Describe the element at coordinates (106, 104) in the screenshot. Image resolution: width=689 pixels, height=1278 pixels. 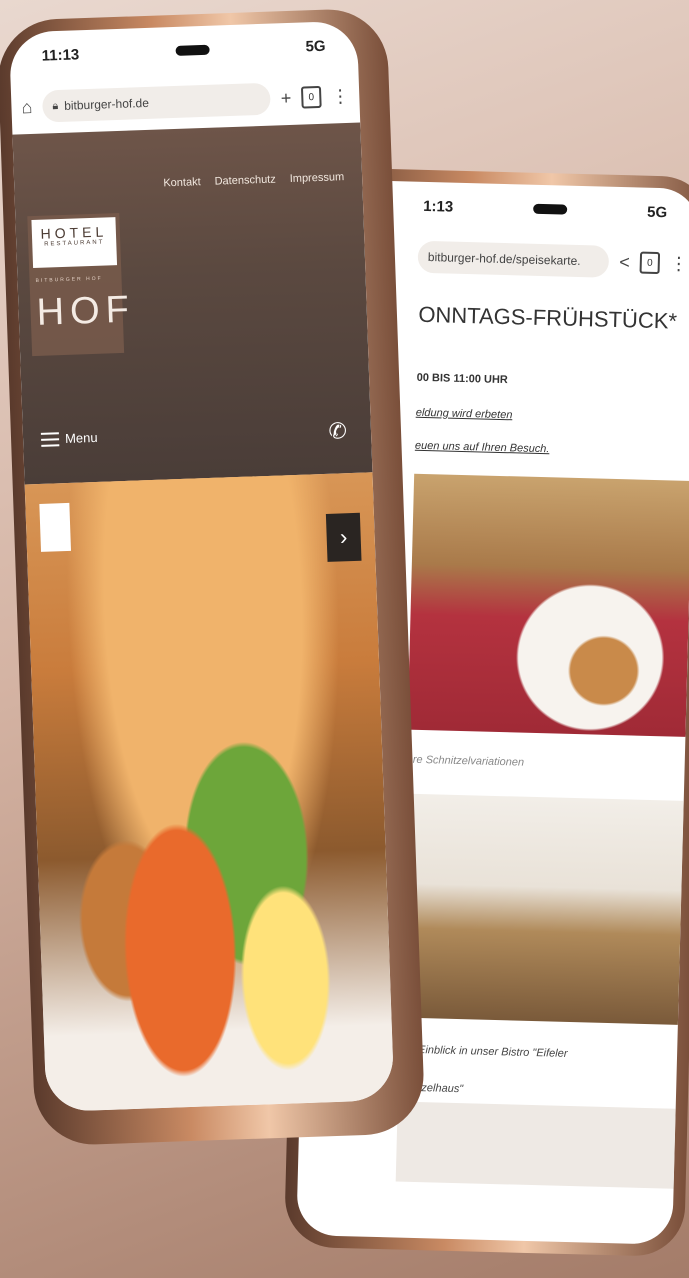
I see `front-url-text: bitburger-hof.de` at that location.